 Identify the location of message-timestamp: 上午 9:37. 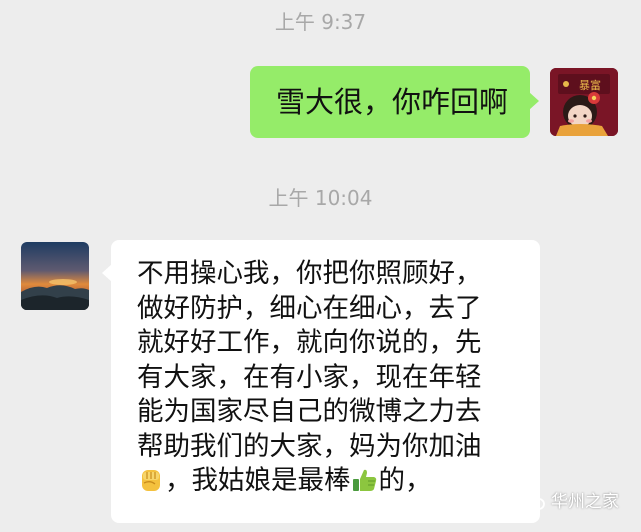
(320, 22).